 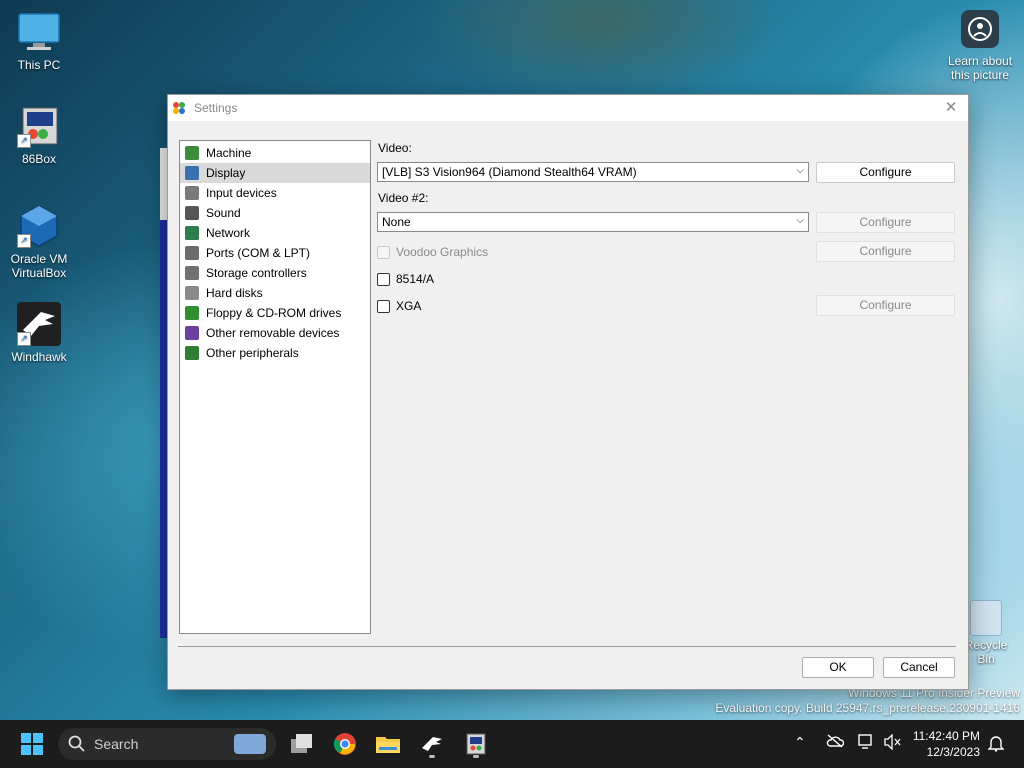 What do you see at coordinates (442, 252) in the screenshot?
I see `voodoo-label: Voodoo Graphics` at bounding box center [442, 252].